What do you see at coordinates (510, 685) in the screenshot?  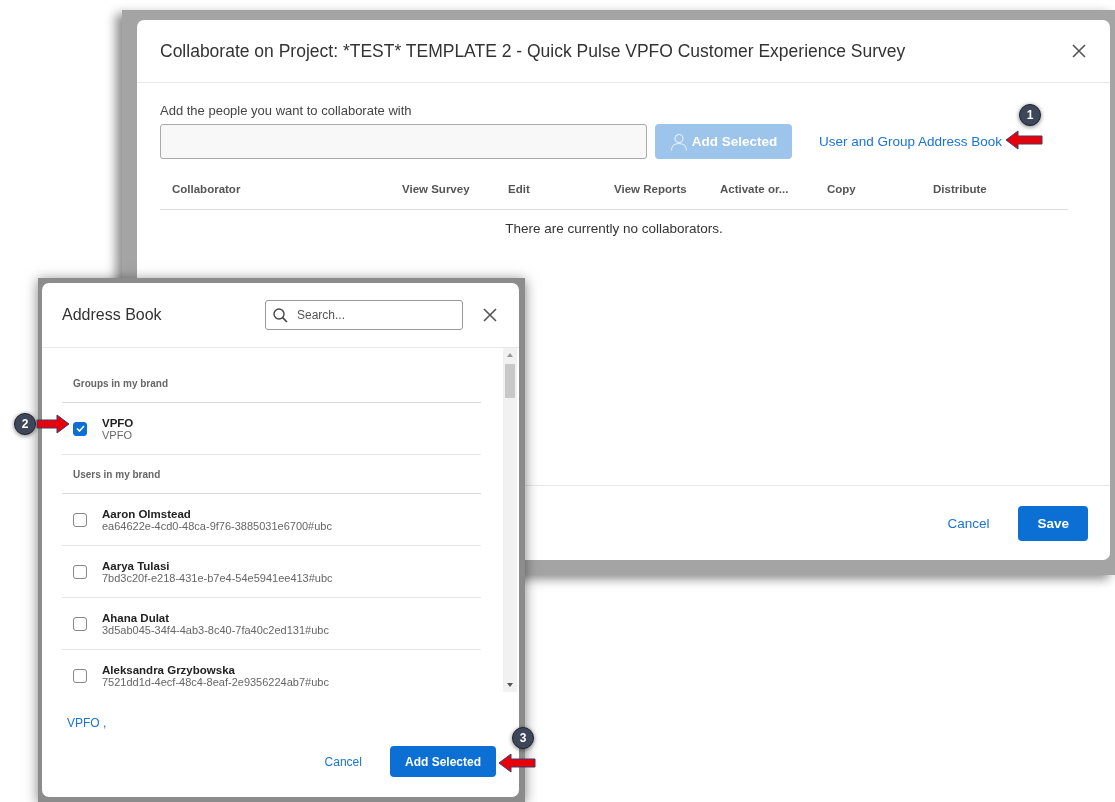 I see `scroll-down-icon` at bounding box center [510, 685].